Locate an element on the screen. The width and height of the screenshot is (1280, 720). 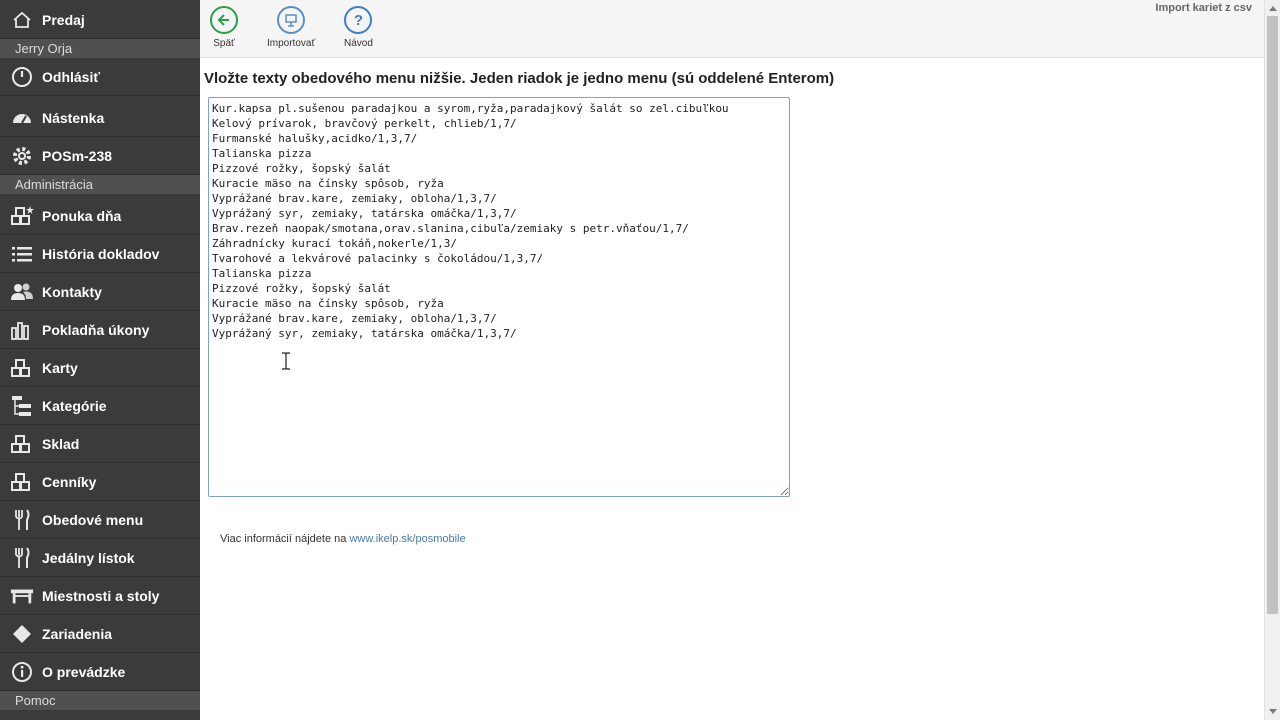
nav-dashboard-label: Nástenka is located at coordinates (73, 118).